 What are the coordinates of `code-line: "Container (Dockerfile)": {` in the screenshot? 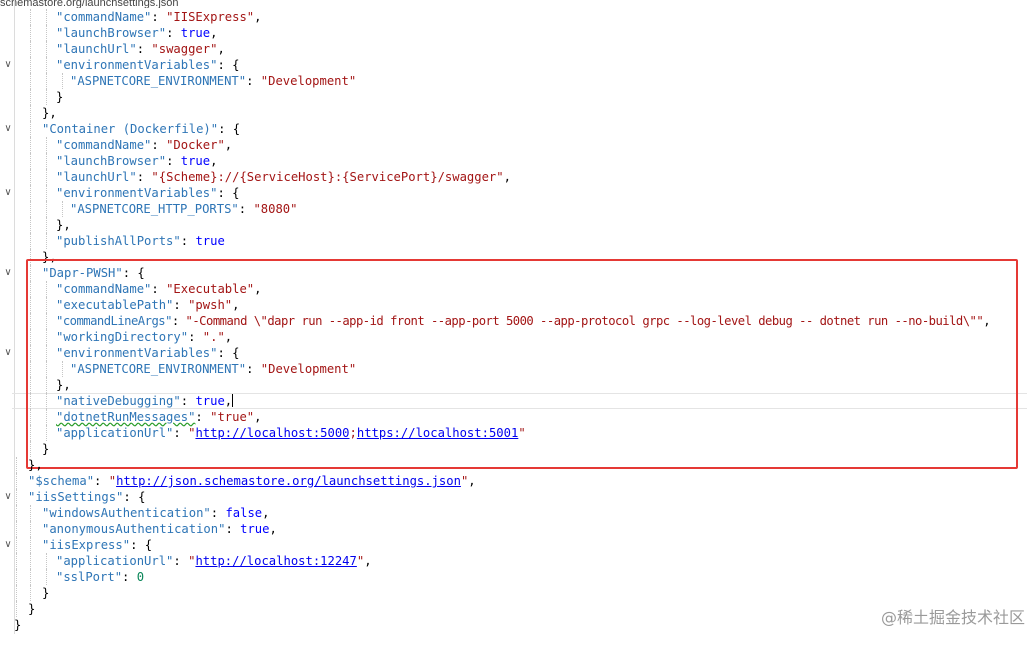 It's located at (516, 129).